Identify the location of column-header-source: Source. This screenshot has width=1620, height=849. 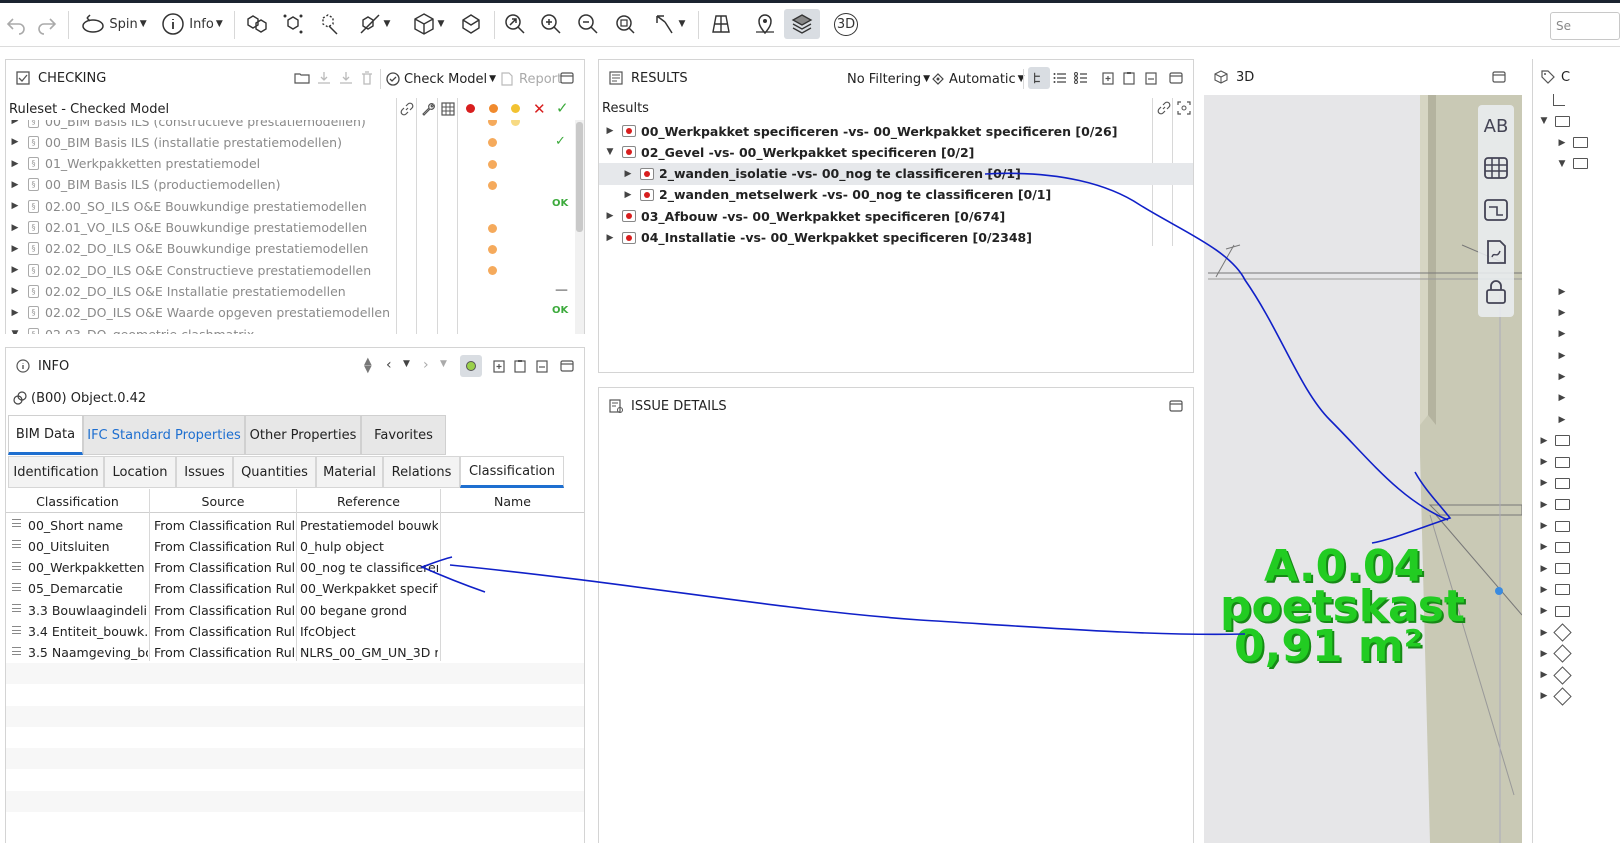
(223, 501).